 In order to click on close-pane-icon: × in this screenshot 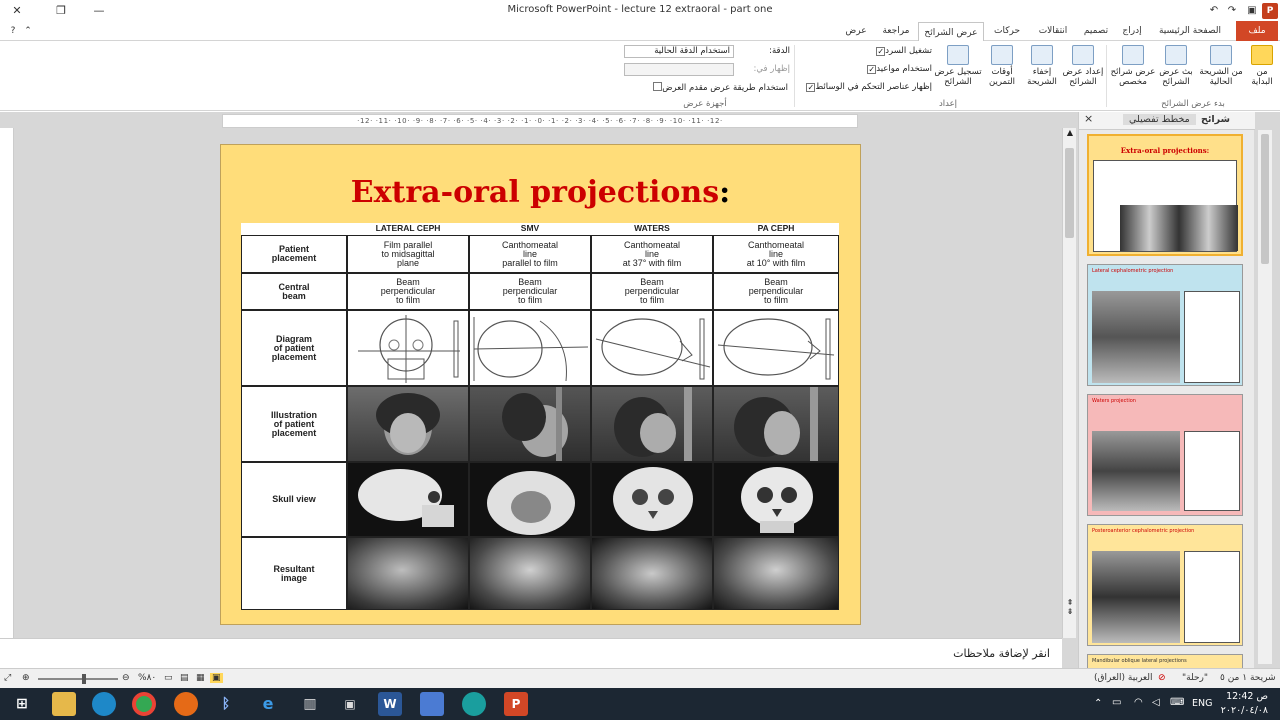, I will do `click(1088, 118)`.